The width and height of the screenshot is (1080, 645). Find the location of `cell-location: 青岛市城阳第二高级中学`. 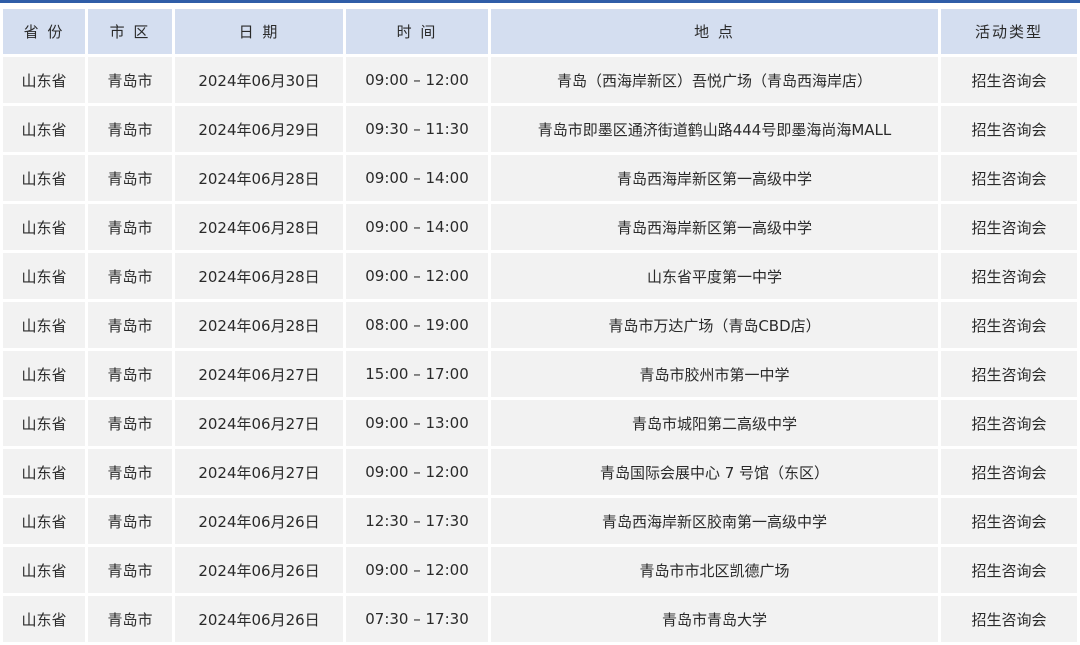

cell-location: 青岛市城阳第二高级中学 is located at coordinates (714, 423).